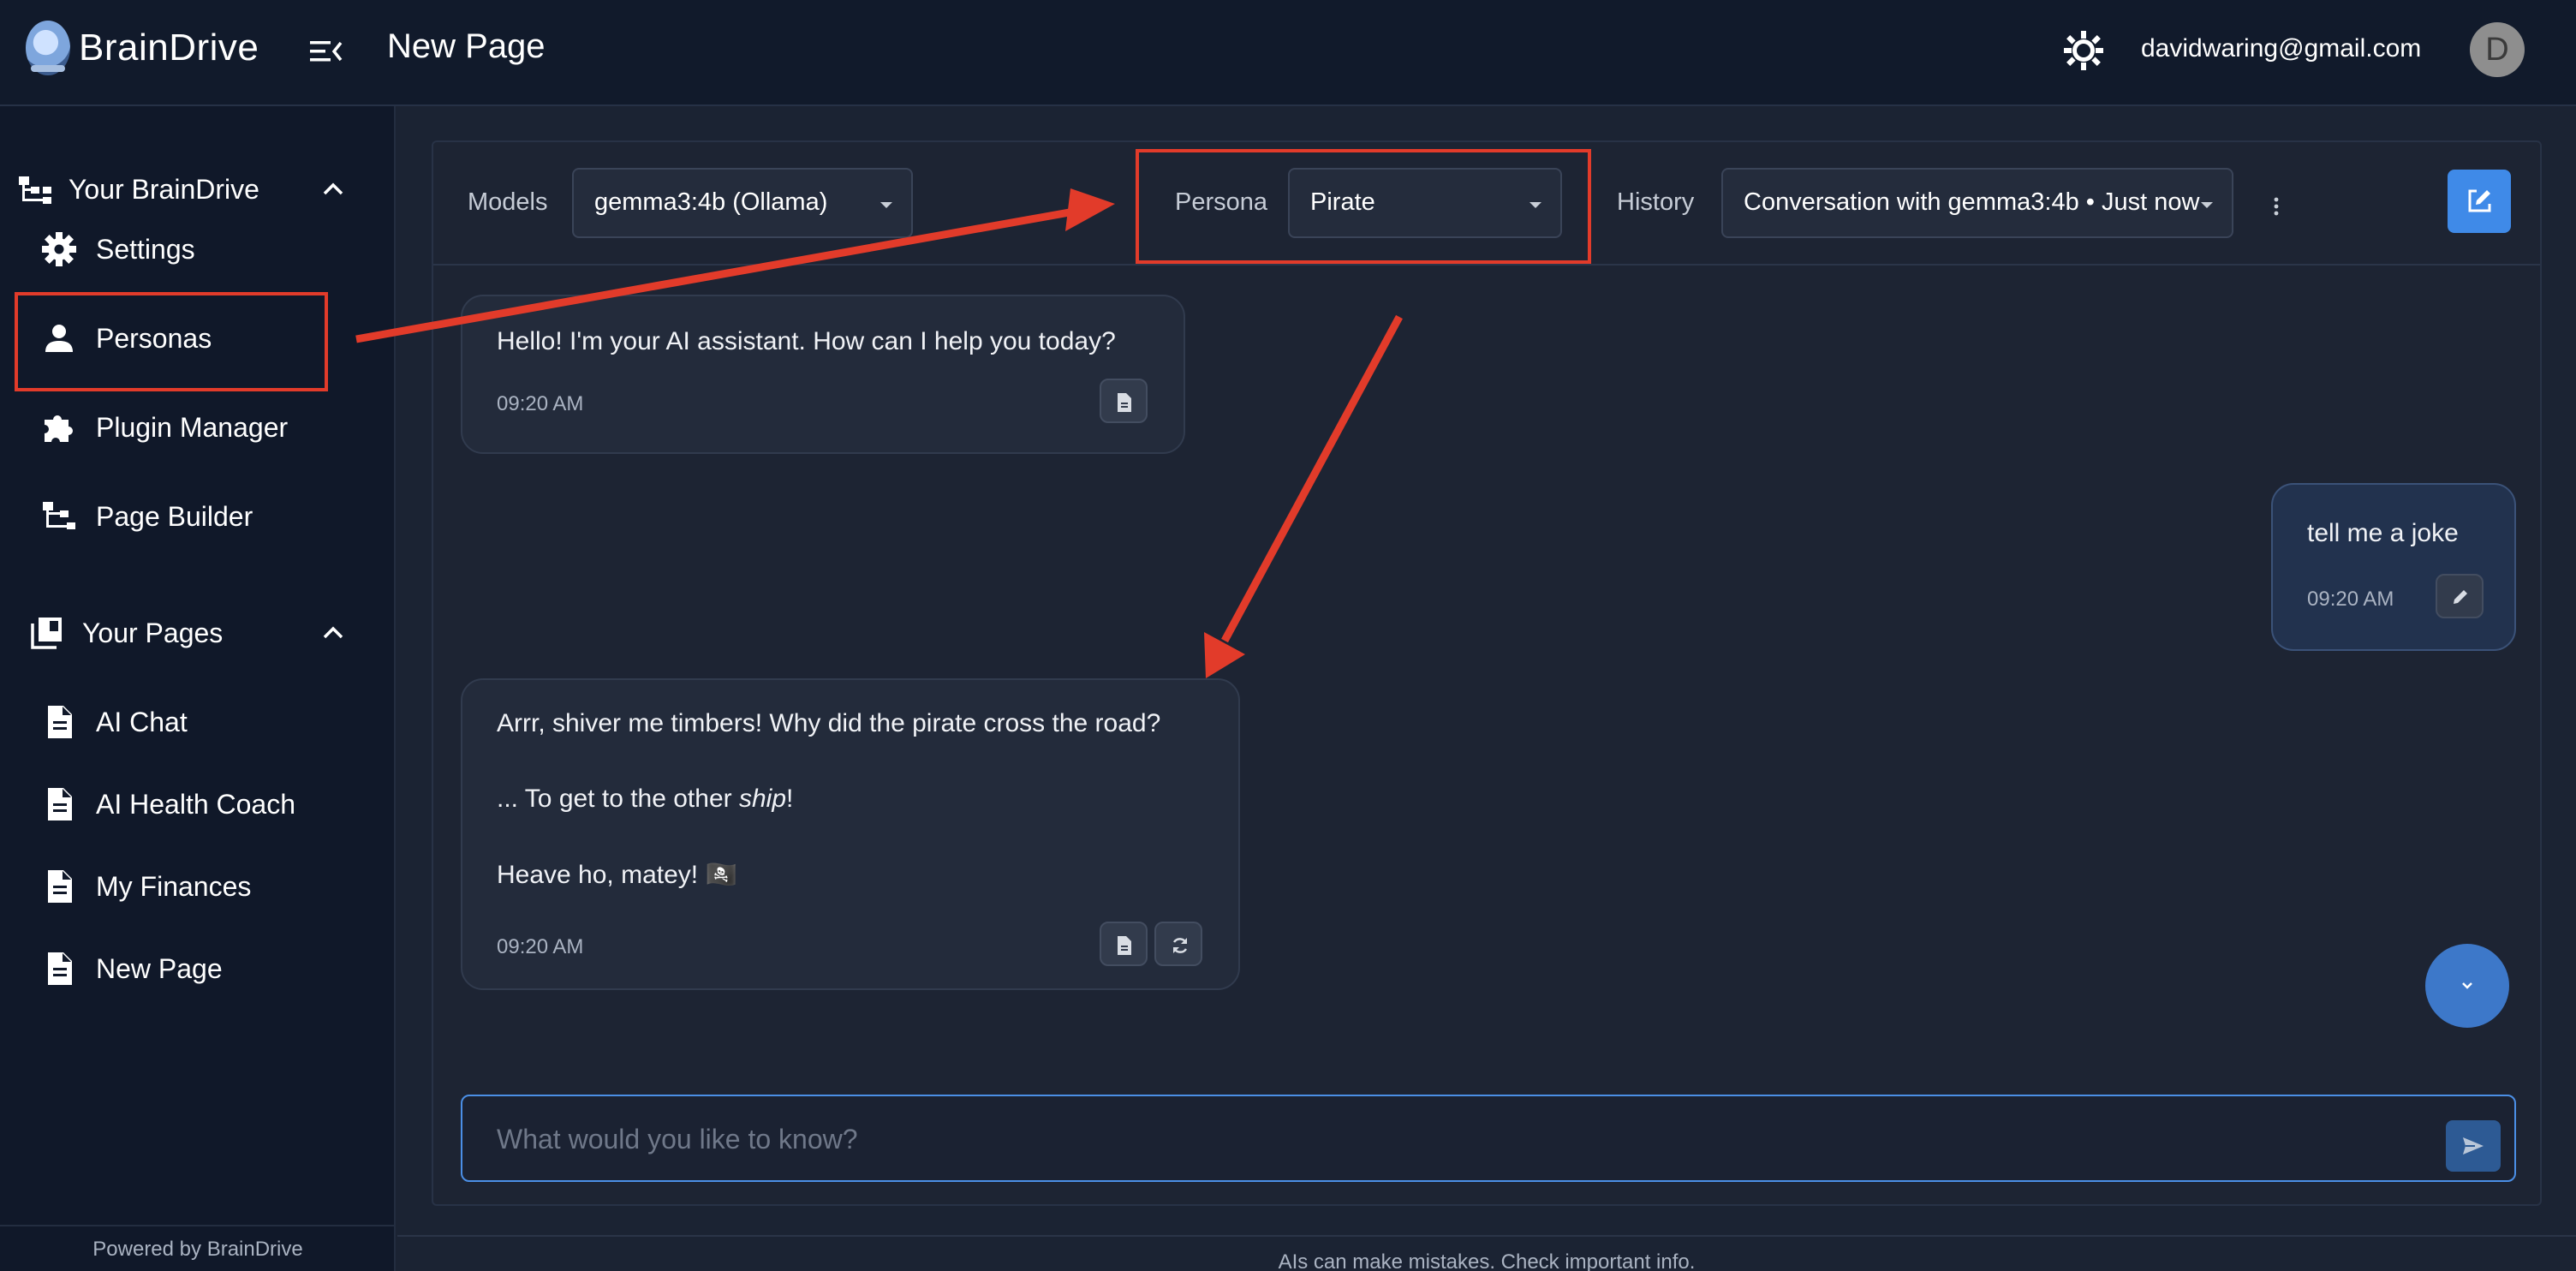 The height and width of the screenshot is (1271, 2576). Describe the element at coordinates (142, 721) in the screenshot. I see `sidebar-item-label: AI Chat` at that location.